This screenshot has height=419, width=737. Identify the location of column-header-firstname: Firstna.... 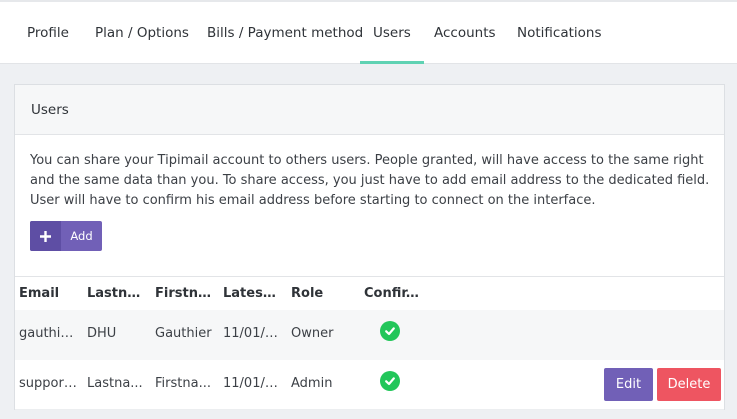
(184, 293).